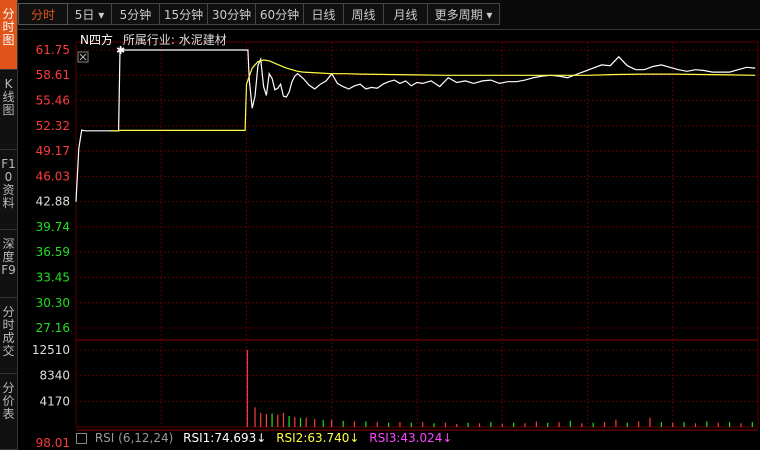  I want to click on toolbar-item-1: 5日 ▾, so click(90, 14).